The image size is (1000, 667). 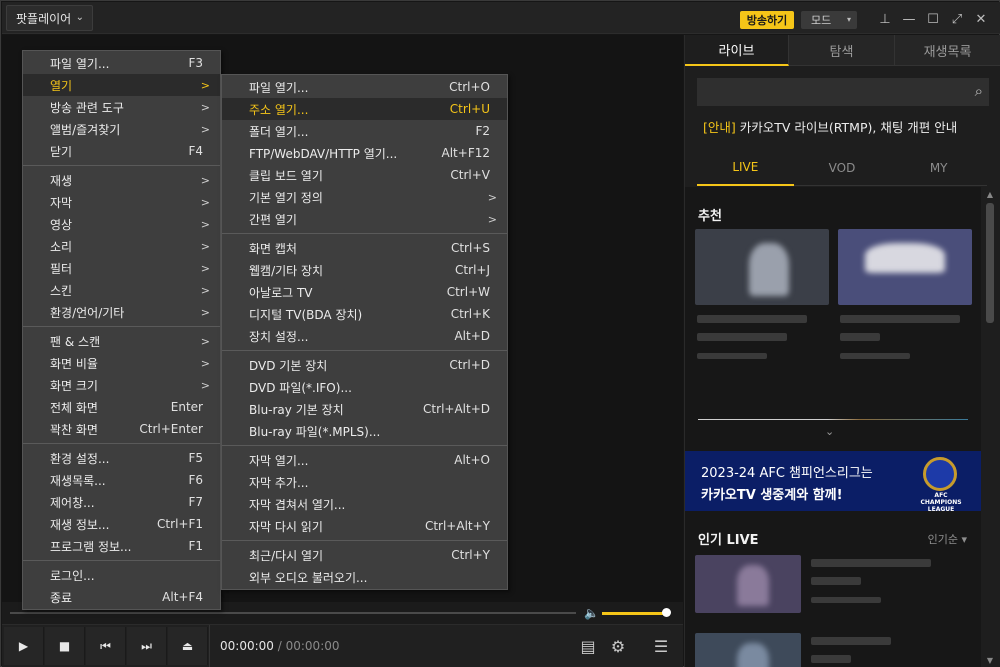 I want to click on menu-item-label: 화면 캡처, so click(x=273, y=248).